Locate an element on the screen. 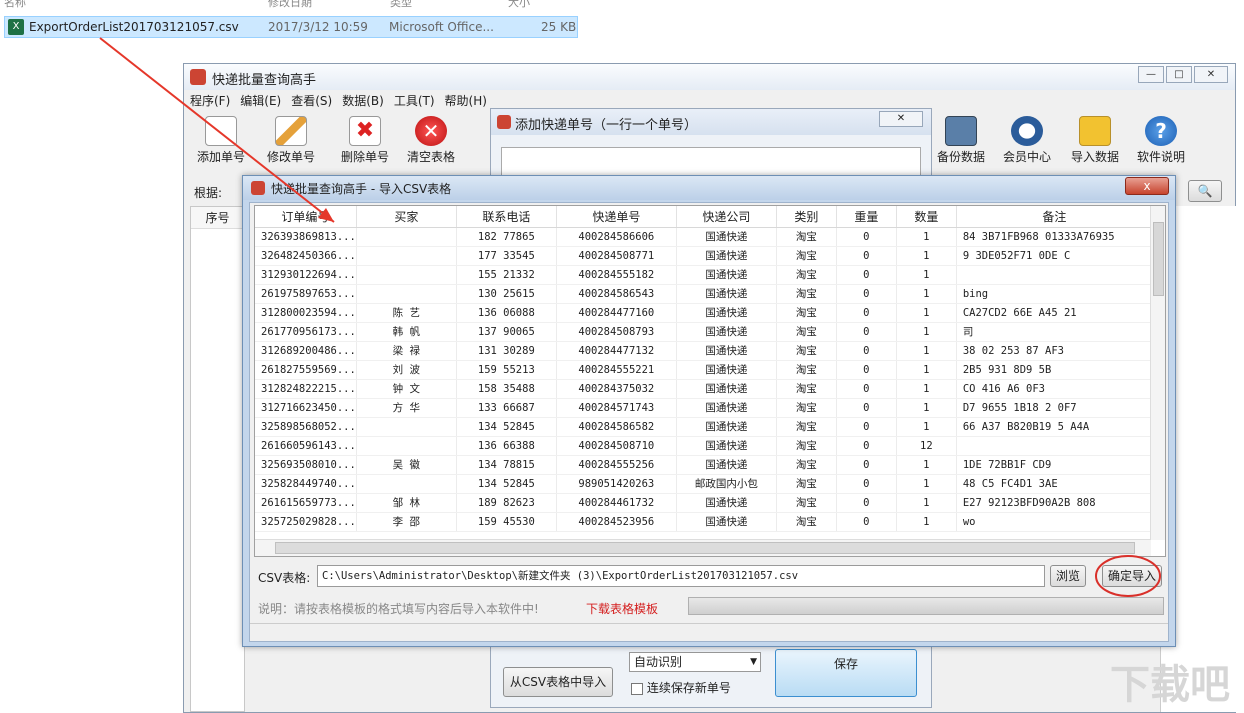 The width and height of the screenshot is (1244, 713). watermark-logo: 下载吧 is located at coordinates (1175, 680).